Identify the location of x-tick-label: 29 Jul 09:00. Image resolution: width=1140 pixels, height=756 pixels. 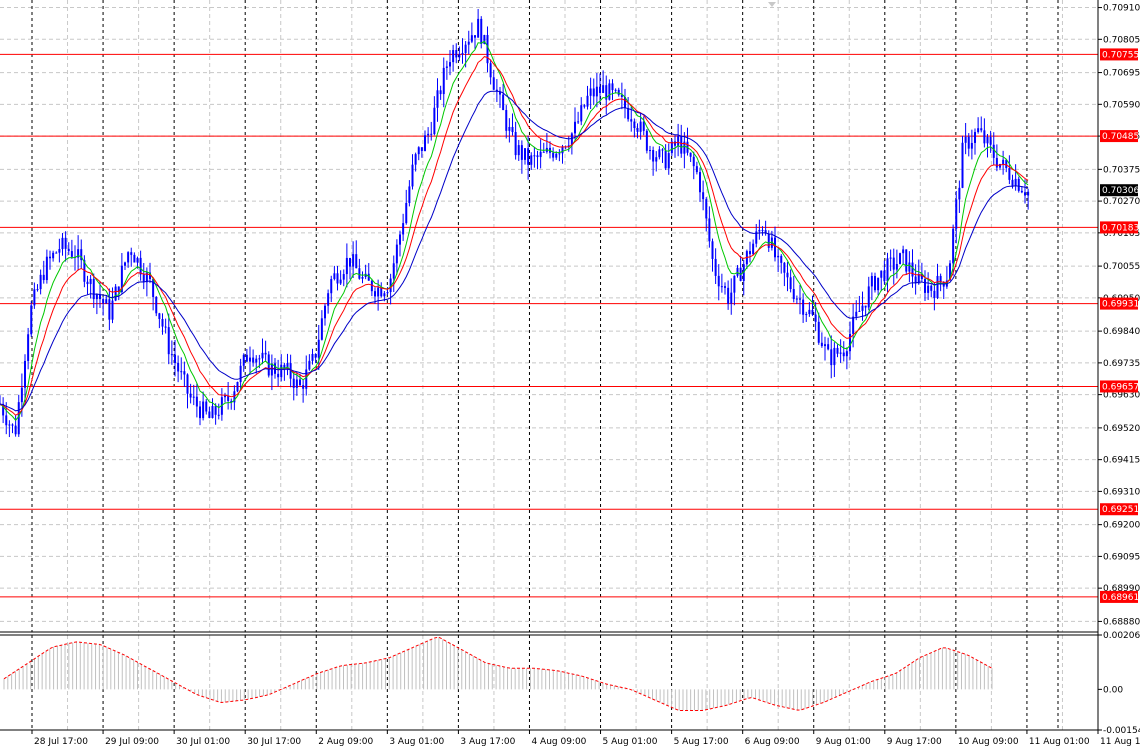
(132, 742).